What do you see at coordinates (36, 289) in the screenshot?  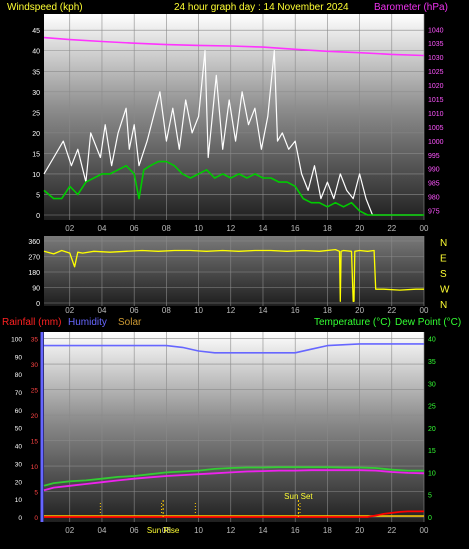 I see `y-tick-label: 90` at bounding box center [36, 289].